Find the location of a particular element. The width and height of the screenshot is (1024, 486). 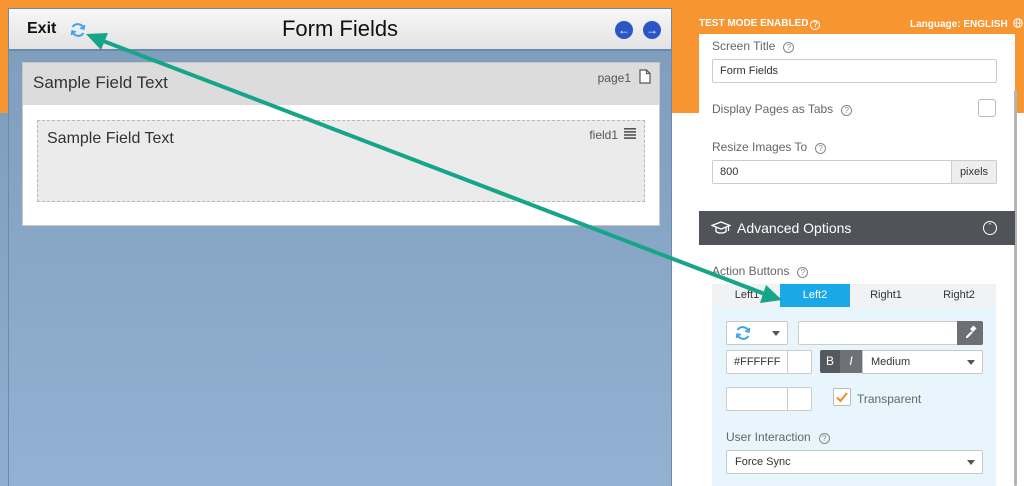

background-color-input is located at coordinates (757, 399).